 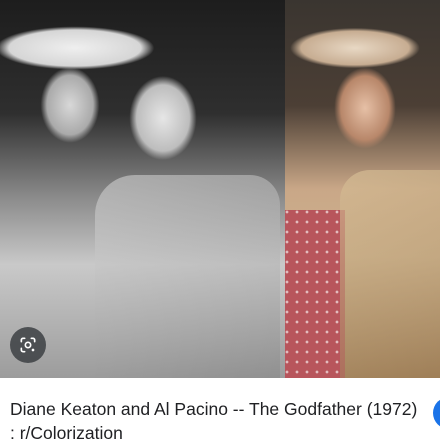 What do you see at coordinates (315, 294) in the screenshot?
I see `photo-colorized-dress` at bounding box center [315, 294].